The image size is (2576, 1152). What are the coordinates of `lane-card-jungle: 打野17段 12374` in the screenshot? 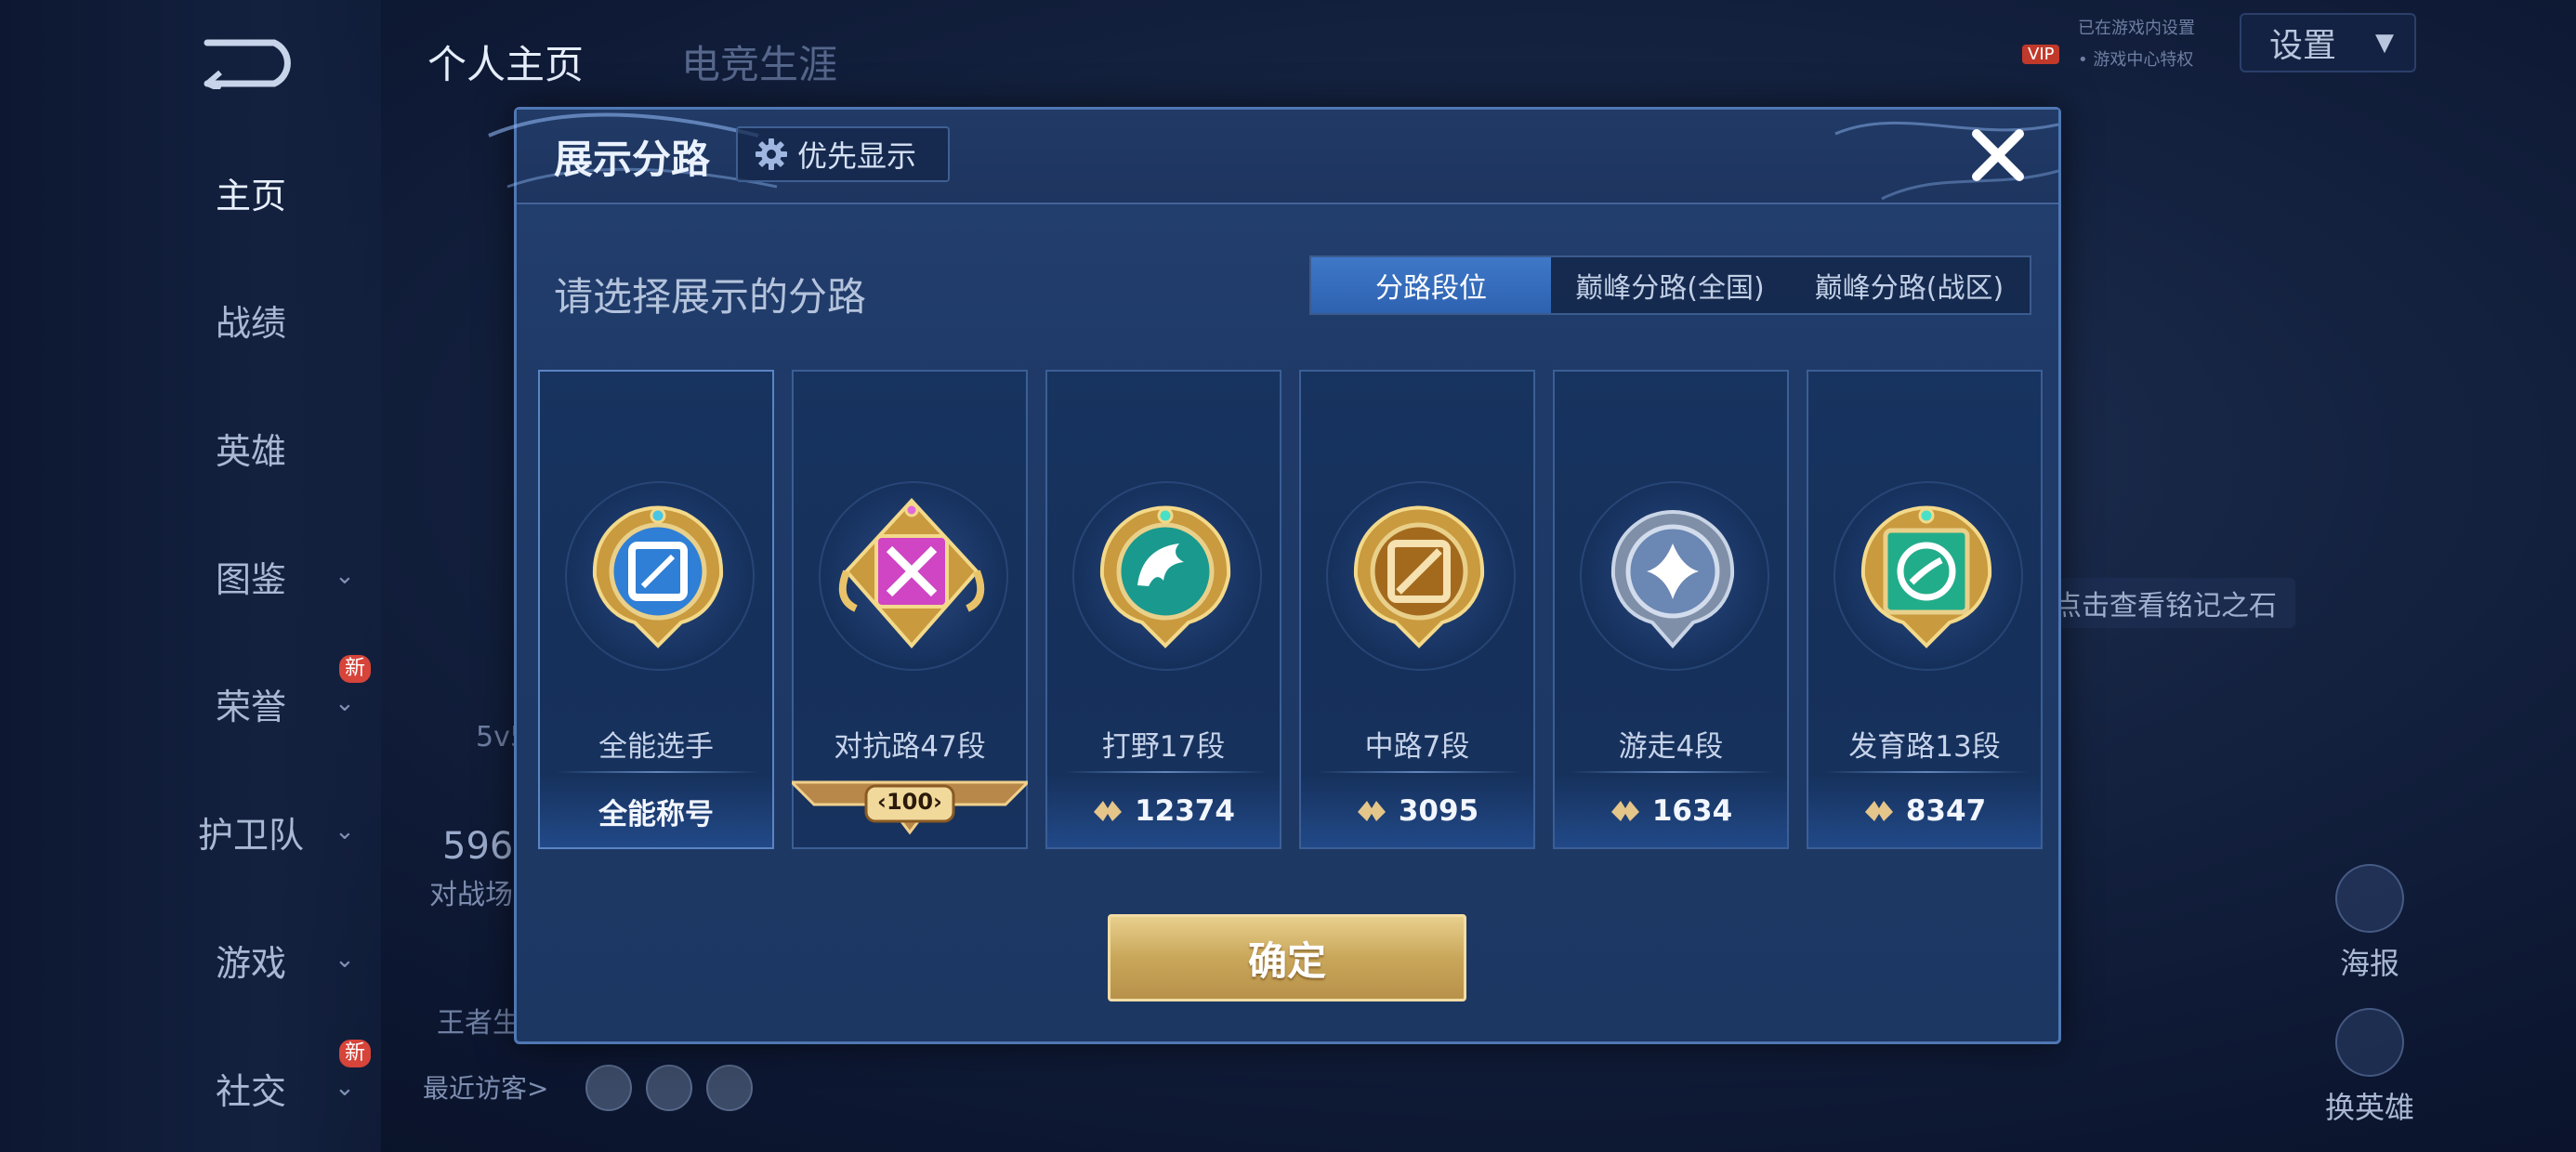 It's located at (1163, 609).